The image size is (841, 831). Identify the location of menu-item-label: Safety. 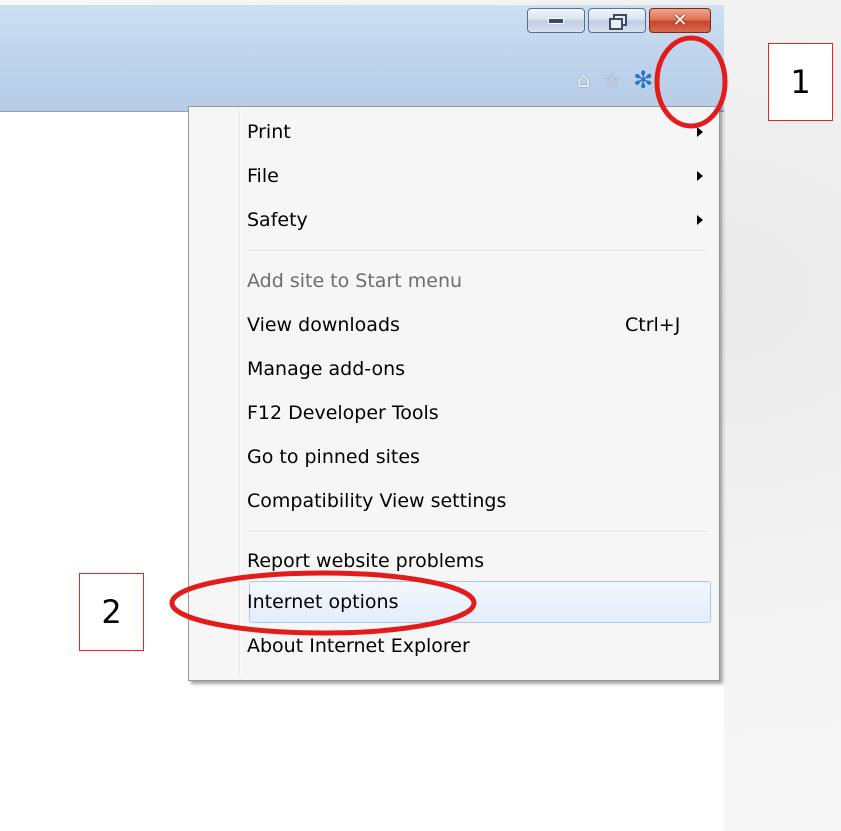
(277, 220).